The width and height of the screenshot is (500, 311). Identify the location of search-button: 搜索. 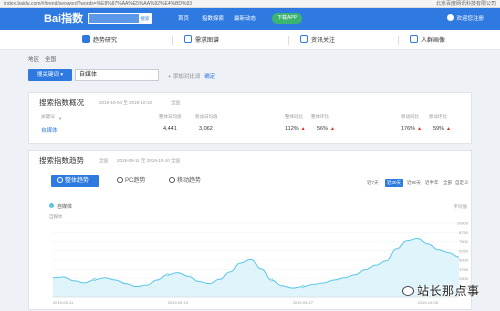
(145, 18).